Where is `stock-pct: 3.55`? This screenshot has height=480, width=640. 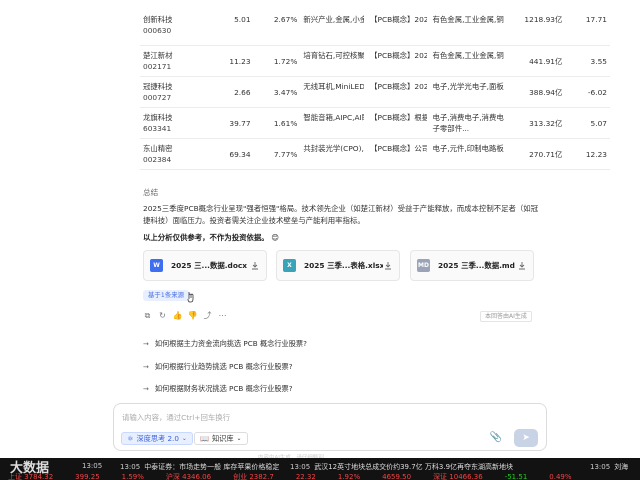 stock-pct: 3.55 is located at coordinates (598, 61).